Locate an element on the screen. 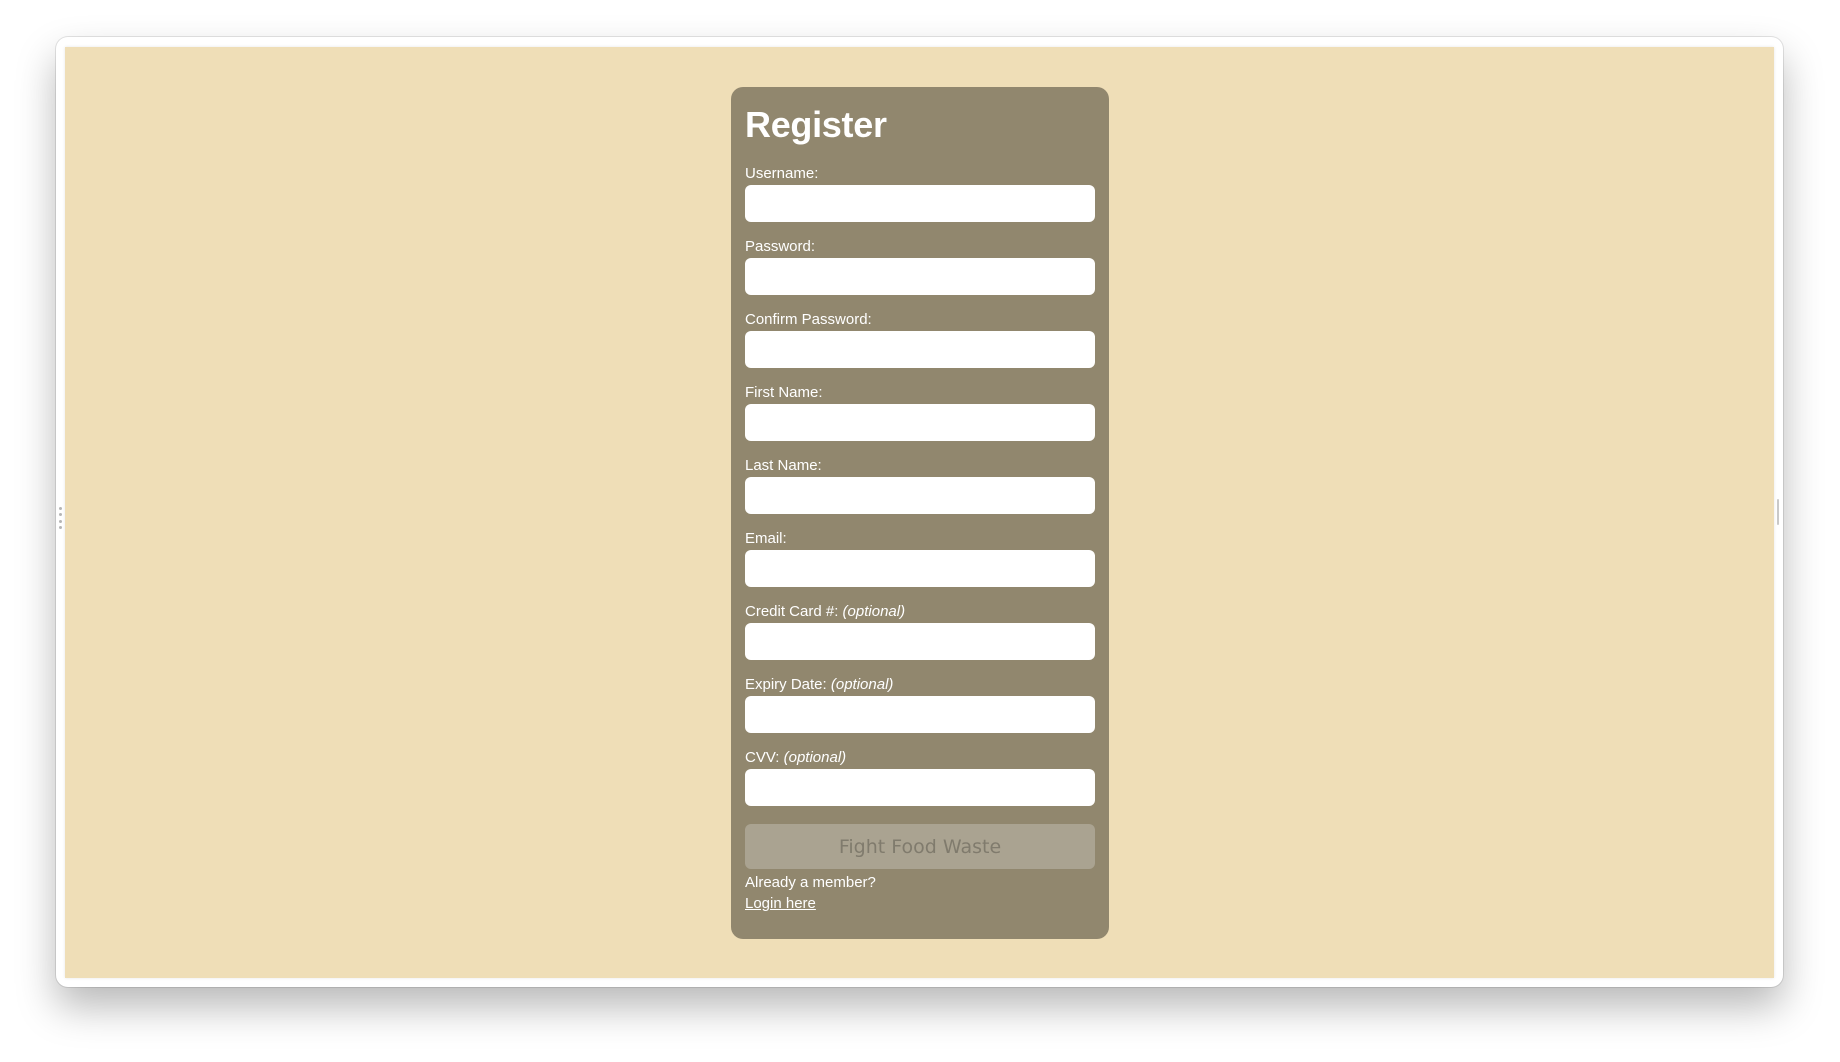  left-resize-handle is located at coordinates (60, 518).